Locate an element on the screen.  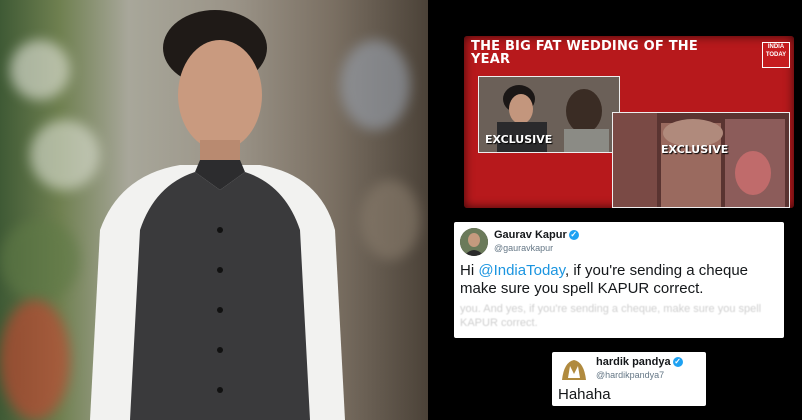
tweet-author-handle: @hardikpandya7 is located at coordinates (630, 375).